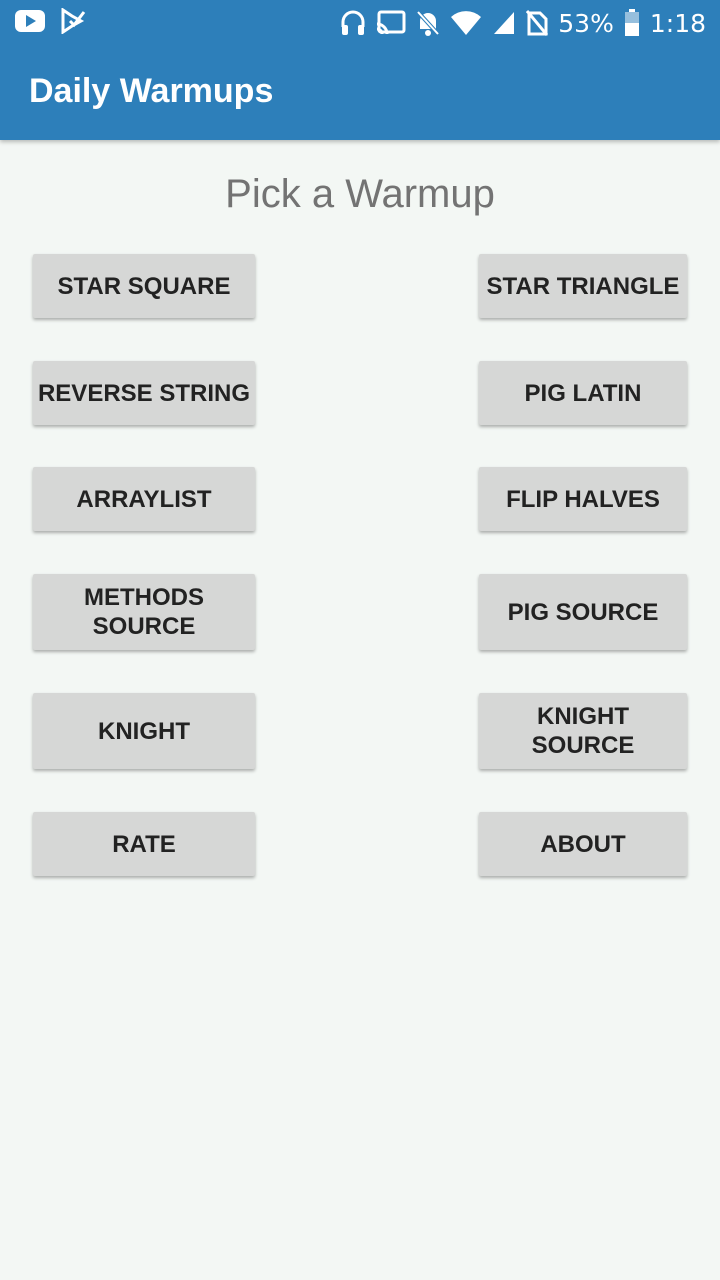  What do you see at coordinates (583, 731) in the screenshot?
I see `knight-source-button: KNIGHT SOURCE` at bounding box center [583, 731].